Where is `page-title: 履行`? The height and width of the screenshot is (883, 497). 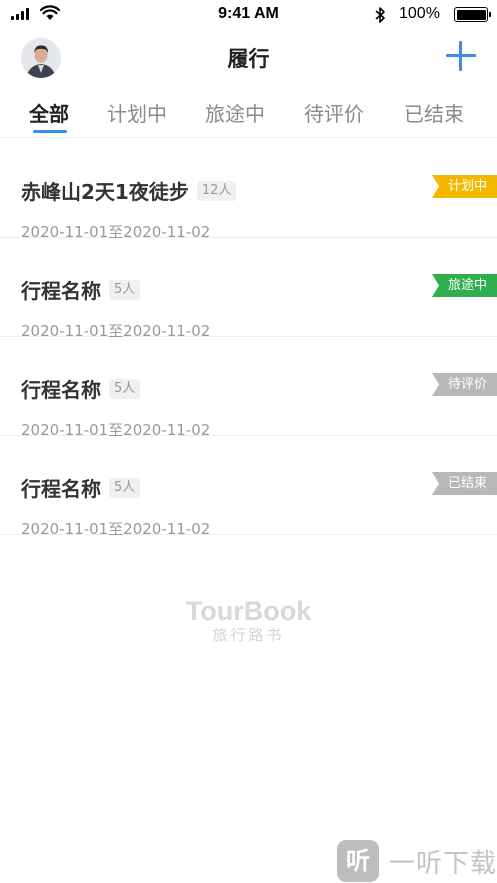
page-title: 履行 is located at coordinates (248, 59).